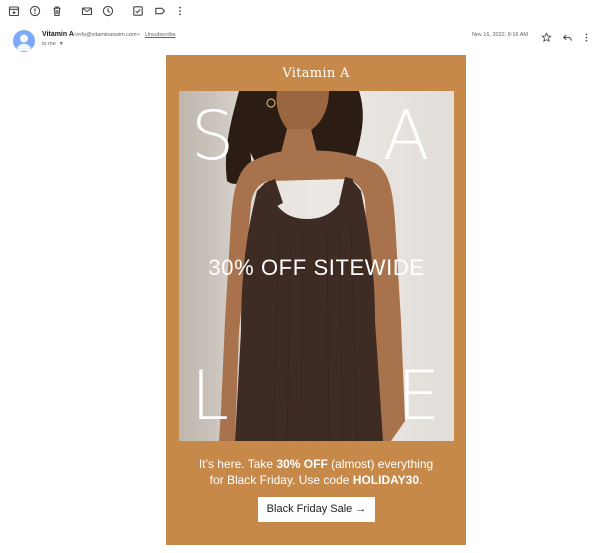 This screenshot has height=553, width=600. Describe the element at coordinates (386, 479) in the screenshot. I see `promo-code: HOLIDAY30` at that location.